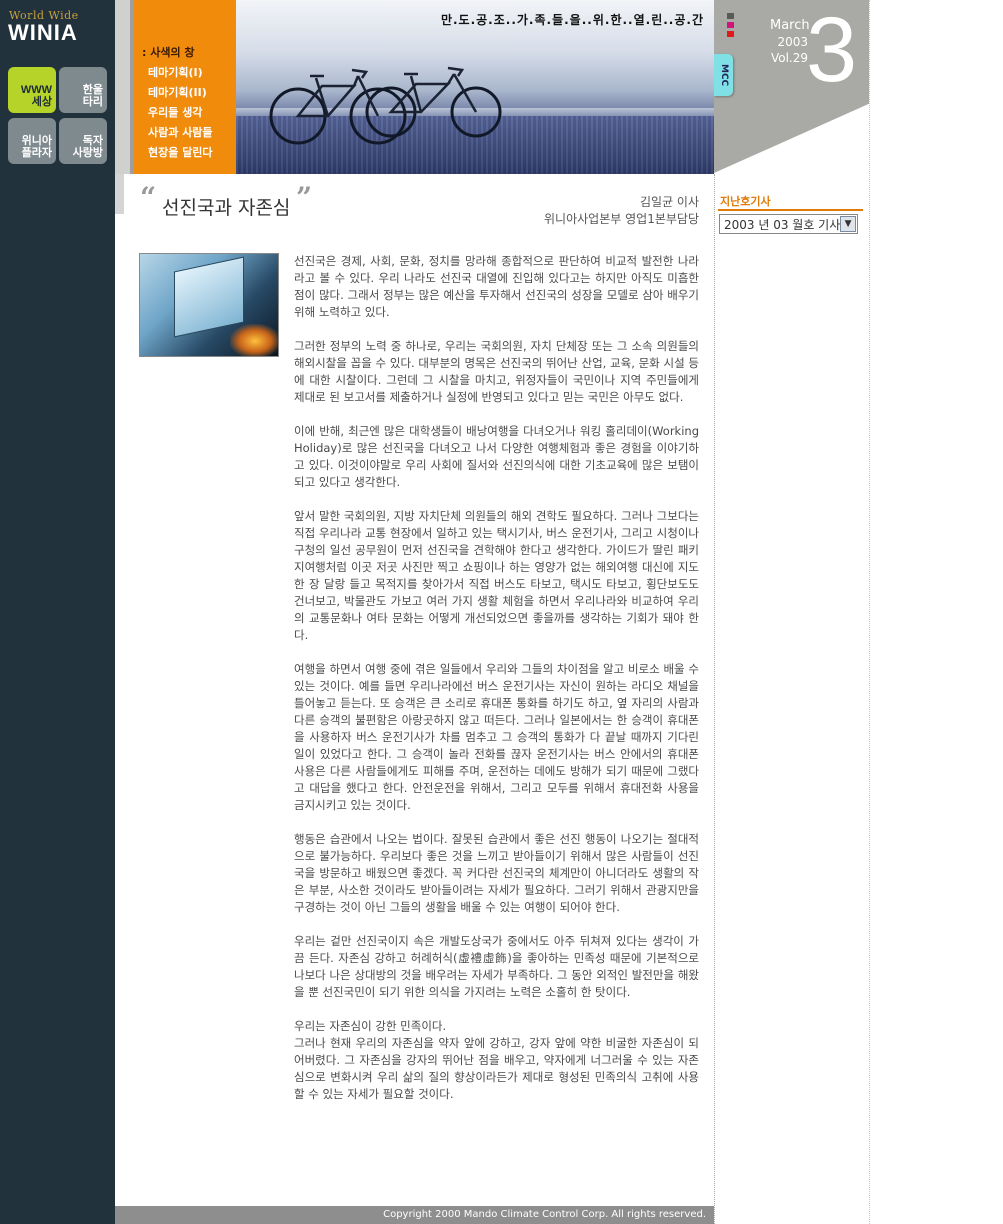 The height and width of the screenshot is (1224, 1003). I want to click on nav-winia-plaza-button: 위니아 플라자, so click(32, 141).